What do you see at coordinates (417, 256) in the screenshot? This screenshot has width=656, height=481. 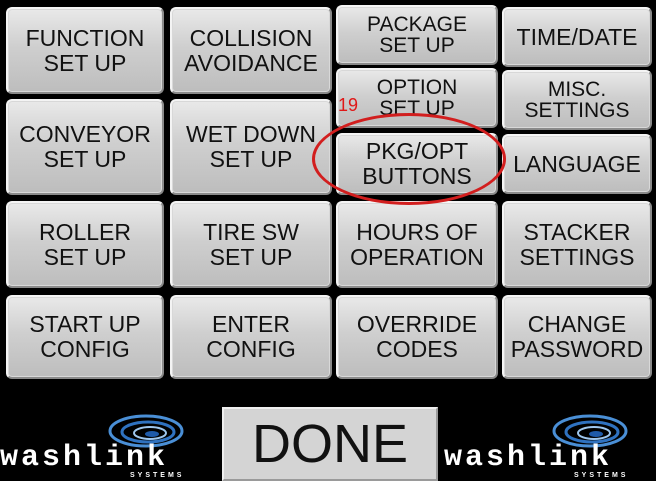 I see `button-label-line2: OPERATION` at bounding box center [417, 256].